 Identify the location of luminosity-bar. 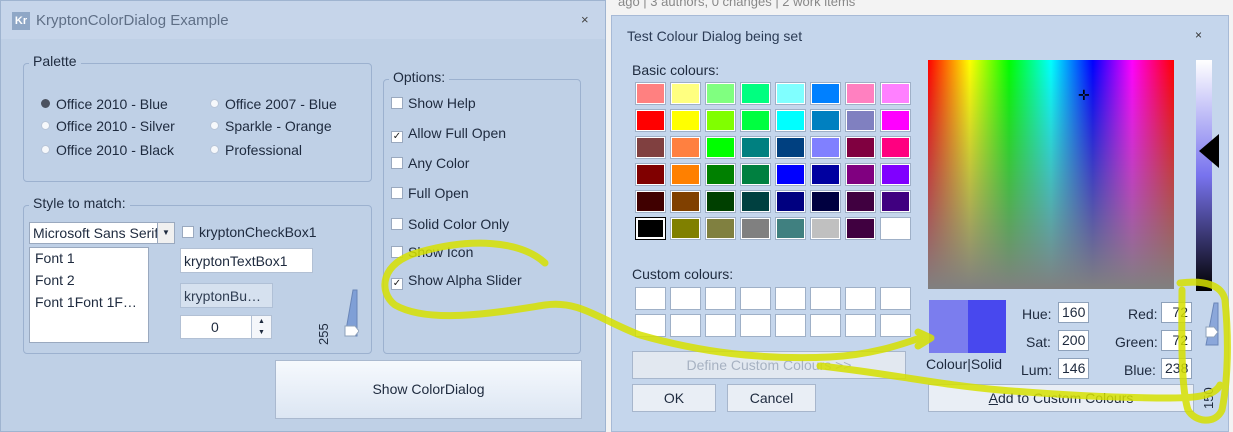
(1204, 175).